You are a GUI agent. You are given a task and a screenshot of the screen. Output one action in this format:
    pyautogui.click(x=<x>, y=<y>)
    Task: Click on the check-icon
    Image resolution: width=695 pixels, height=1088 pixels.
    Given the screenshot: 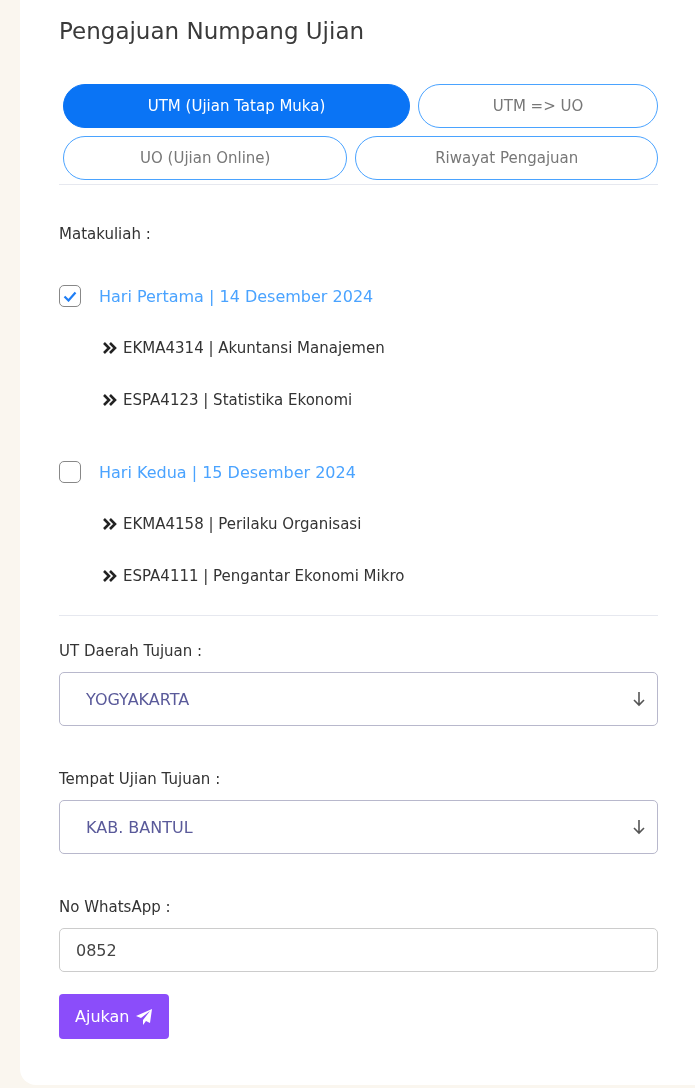 What is the action you would take?
    pyautogui.click(x=70, y=296)
    